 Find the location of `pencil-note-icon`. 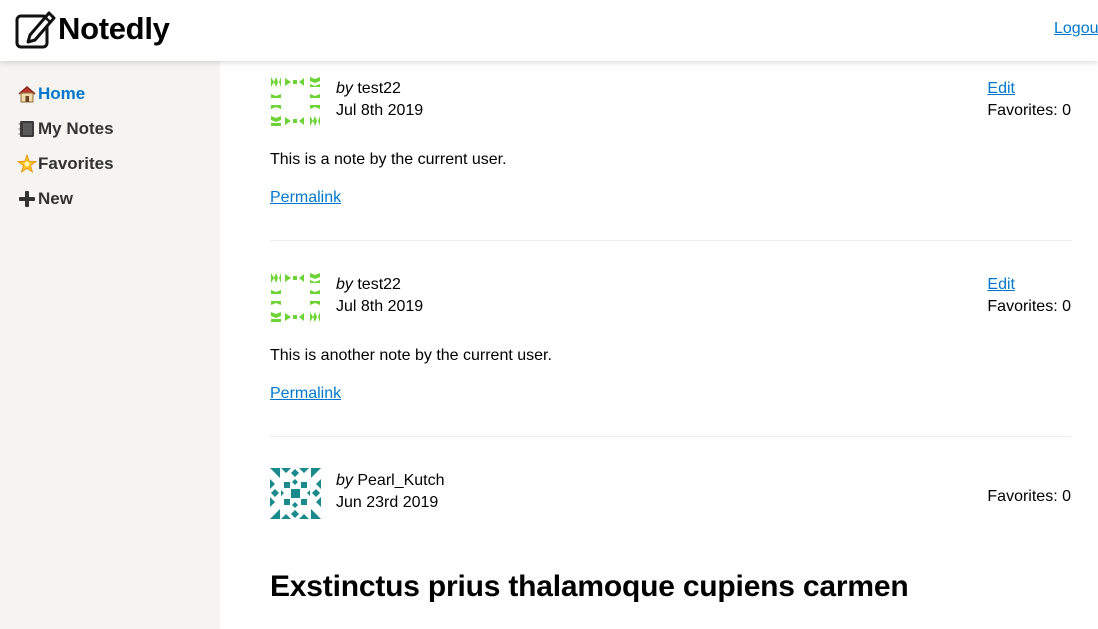

pencil-note-icon is located at coordinates (35, 30).